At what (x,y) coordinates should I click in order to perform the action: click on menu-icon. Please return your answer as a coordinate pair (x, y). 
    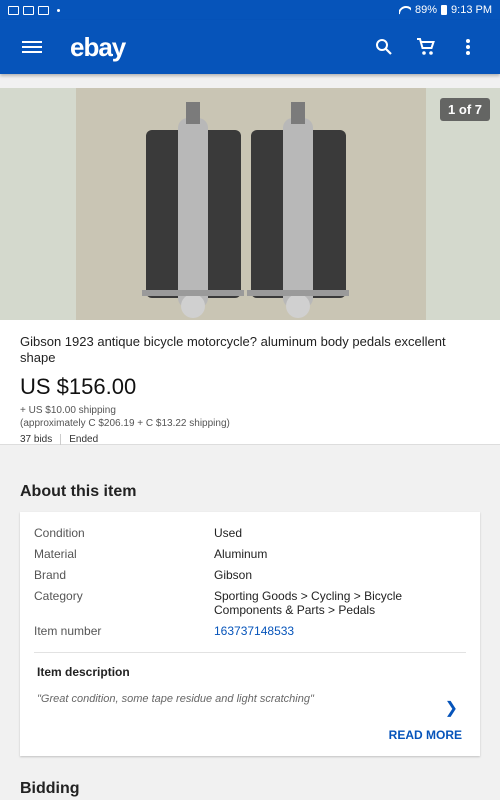
    Looking at the image, I should click on (32, 47).